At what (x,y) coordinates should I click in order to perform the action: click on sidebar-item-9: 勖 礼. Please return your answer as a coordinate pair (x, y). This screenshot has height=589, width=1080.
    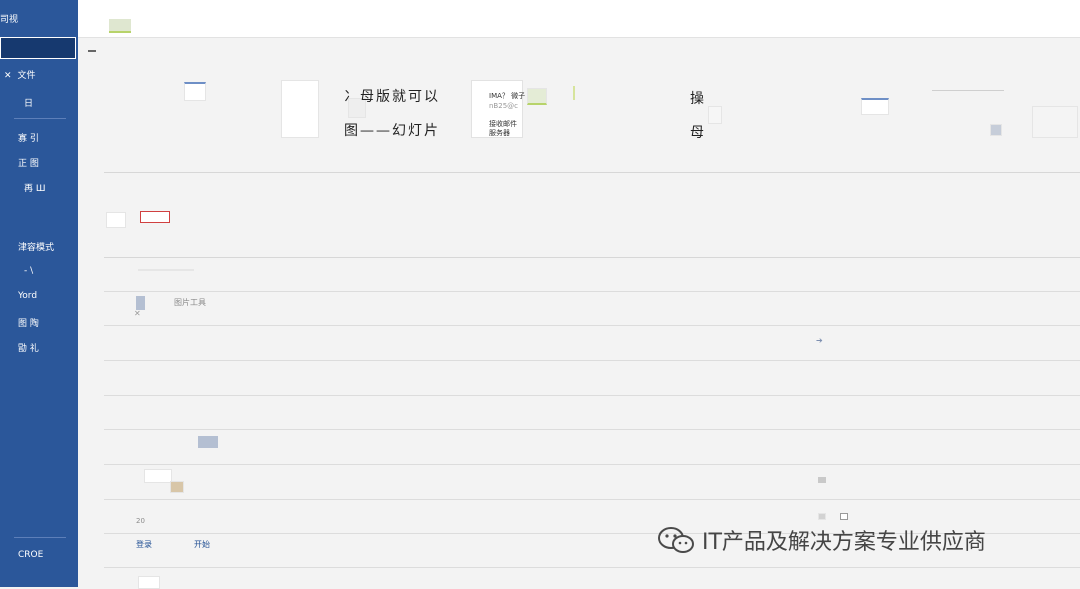
    Looking at the image, I should click on (28, 347).